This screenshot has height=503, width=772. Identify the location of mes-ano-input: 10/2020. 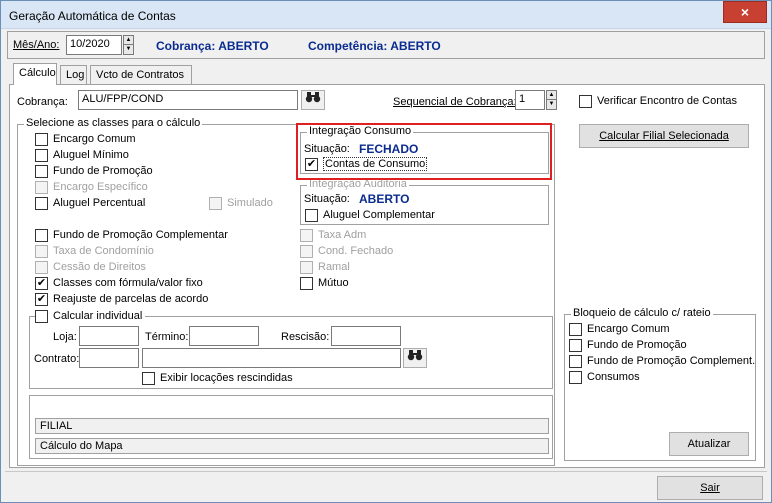
(94, 45).